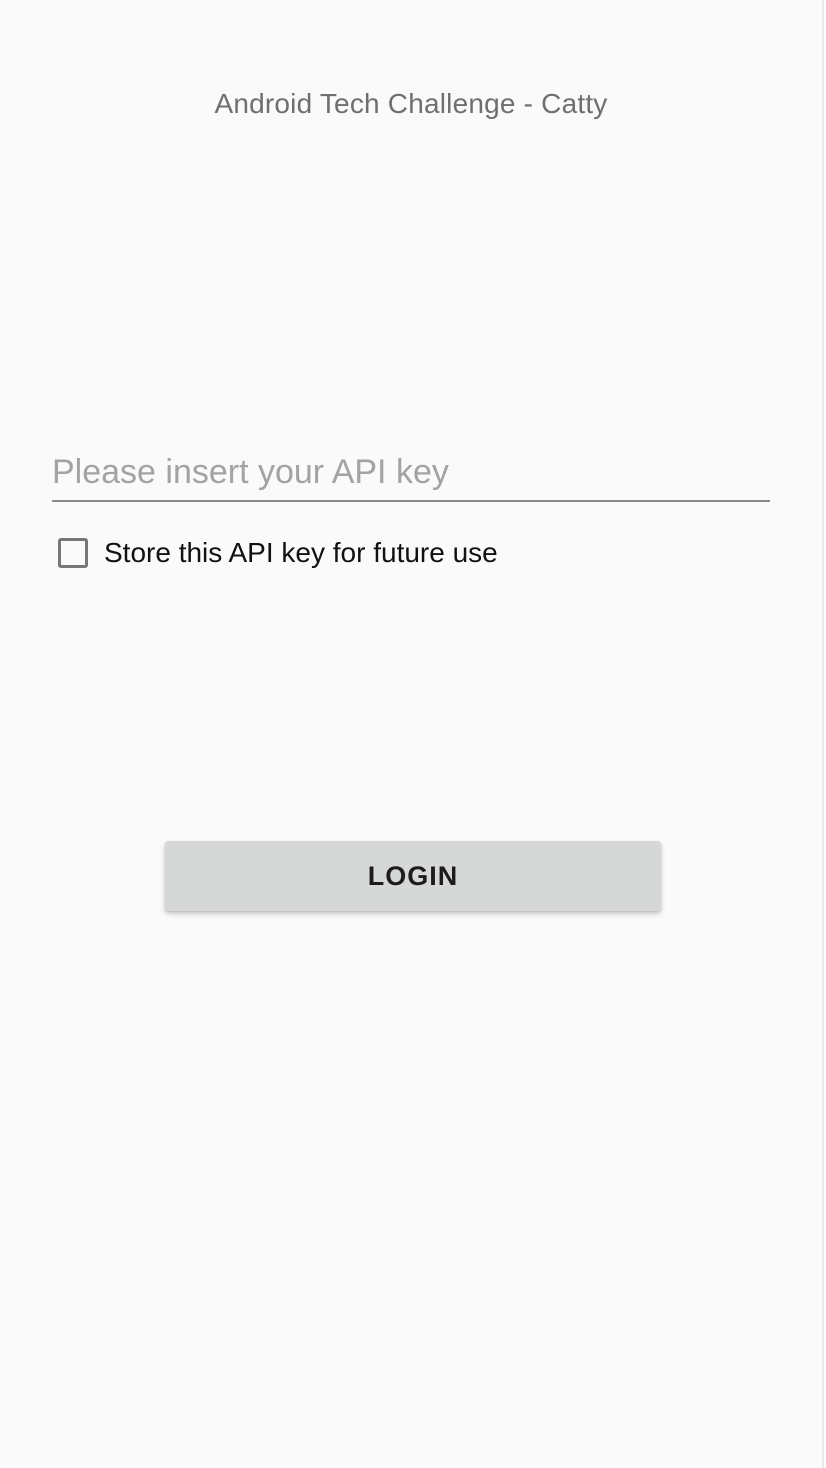  Describe the element at coordinates (411, 476) in the screenshot. I see `api-key-input` at that location.